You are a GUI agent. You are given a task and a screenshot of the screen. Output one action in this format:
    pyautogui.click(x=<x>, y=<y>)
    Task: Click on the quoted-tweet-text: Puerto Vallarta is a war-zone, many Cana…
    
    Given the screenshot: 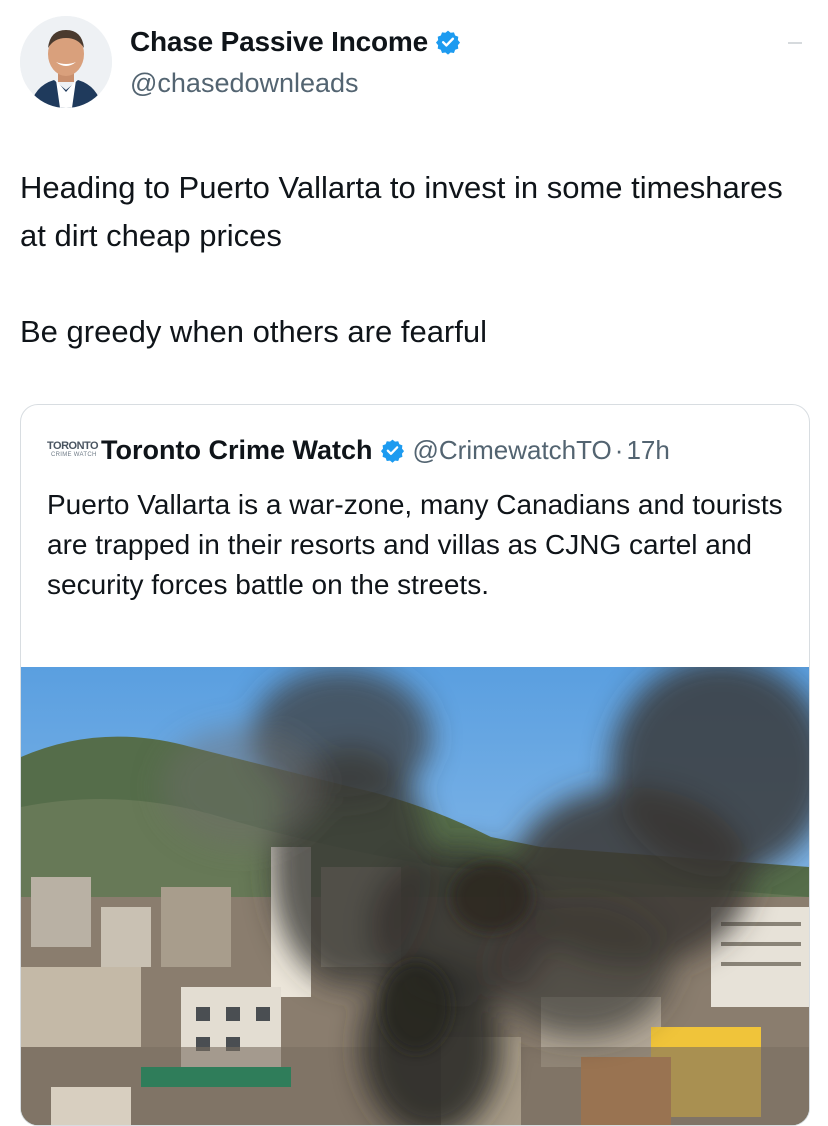 What is the action you would take?
    pyautogui.click(x=415, y=544)
    